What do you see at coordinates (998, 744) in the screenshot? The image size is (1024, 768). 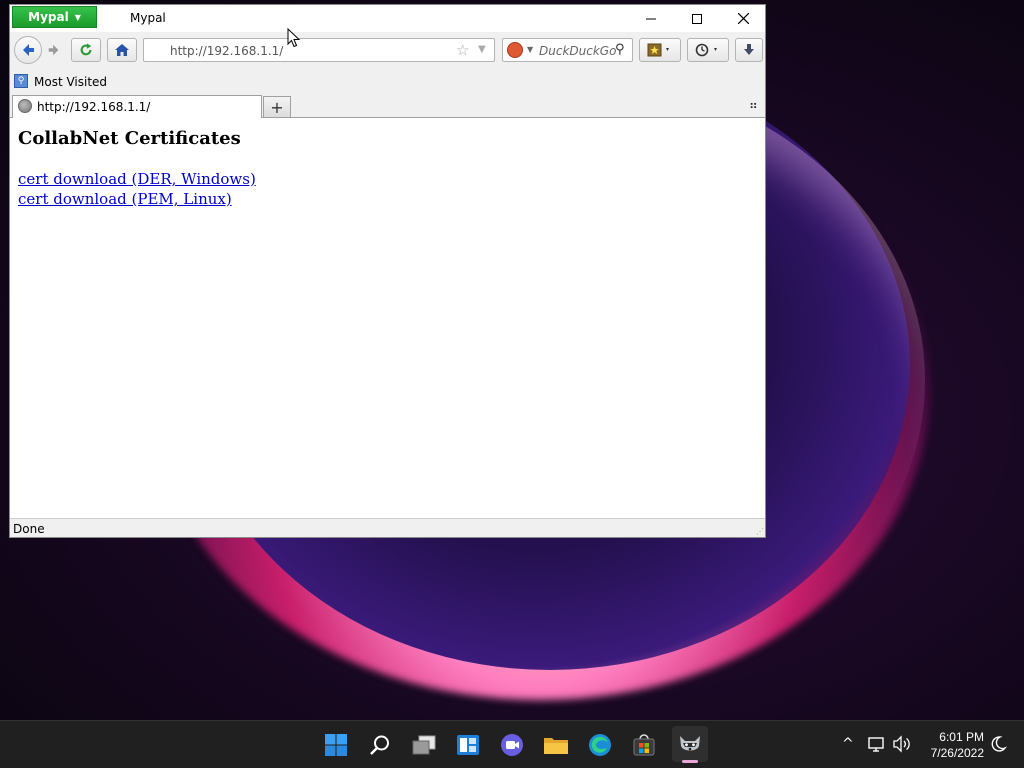 I see `moon-focus-icon` at bounding box center [998, 744].